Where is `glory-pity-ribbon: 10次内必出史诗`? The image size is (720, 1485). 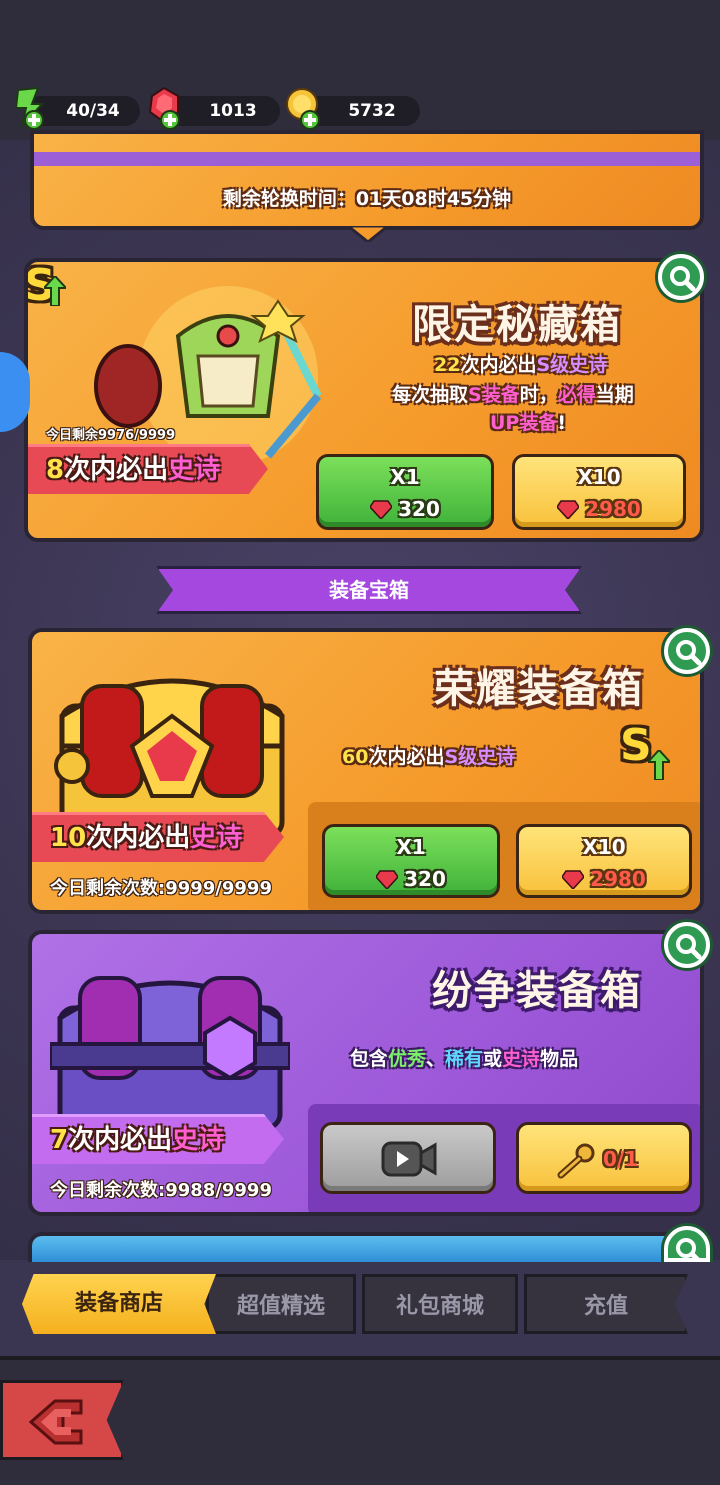 glory-pity-ribbon: 10次内必出史诗 is located at coordinates (158, 837).